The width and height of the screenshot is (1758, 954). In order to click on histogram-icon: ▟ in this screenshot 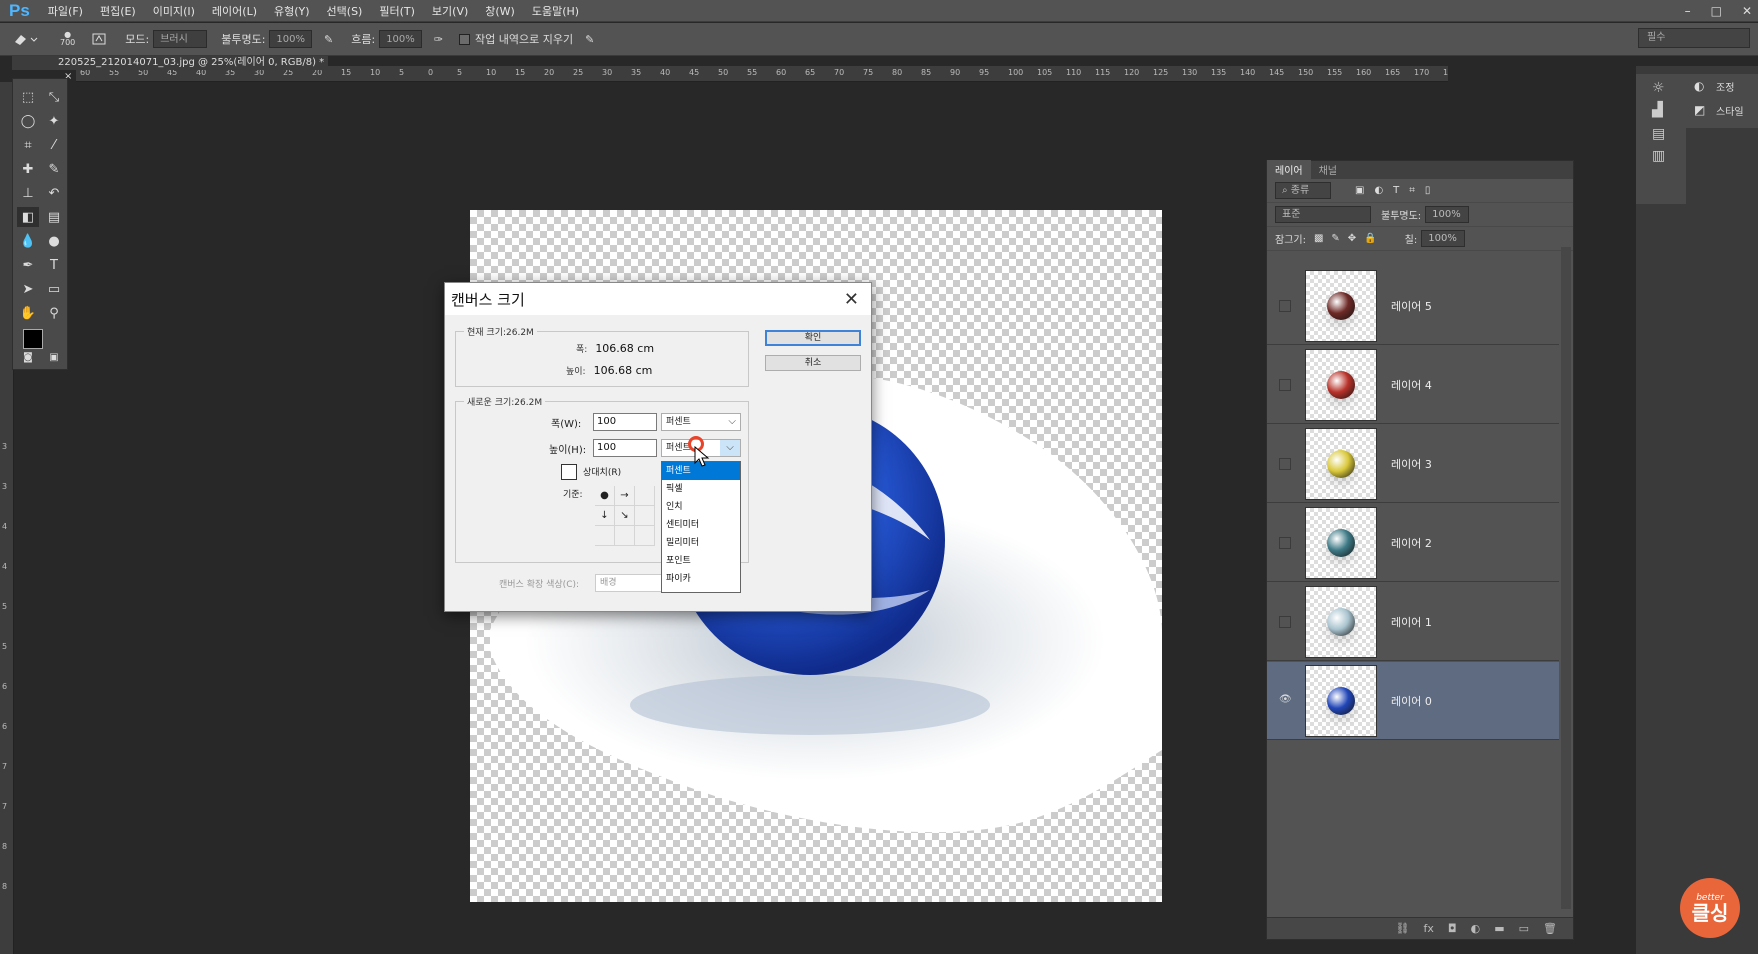, I will do `click(1661, 107)`.